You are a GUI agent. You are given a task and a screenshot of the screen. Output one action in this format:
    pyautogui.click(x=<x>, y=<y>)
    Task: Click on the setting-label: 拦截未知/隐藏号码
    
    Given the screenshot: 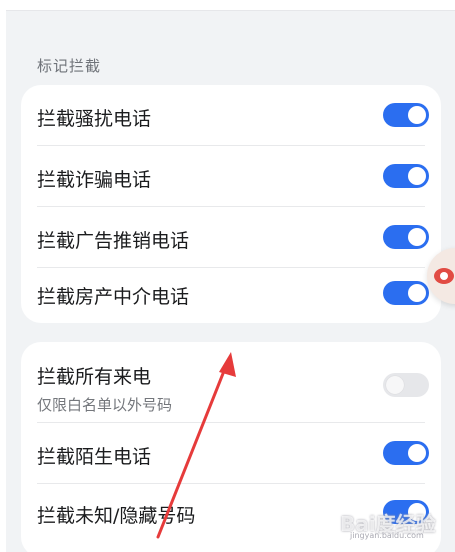 What is the action you would take?
    pyautogui.click(x=116, y=516)
    